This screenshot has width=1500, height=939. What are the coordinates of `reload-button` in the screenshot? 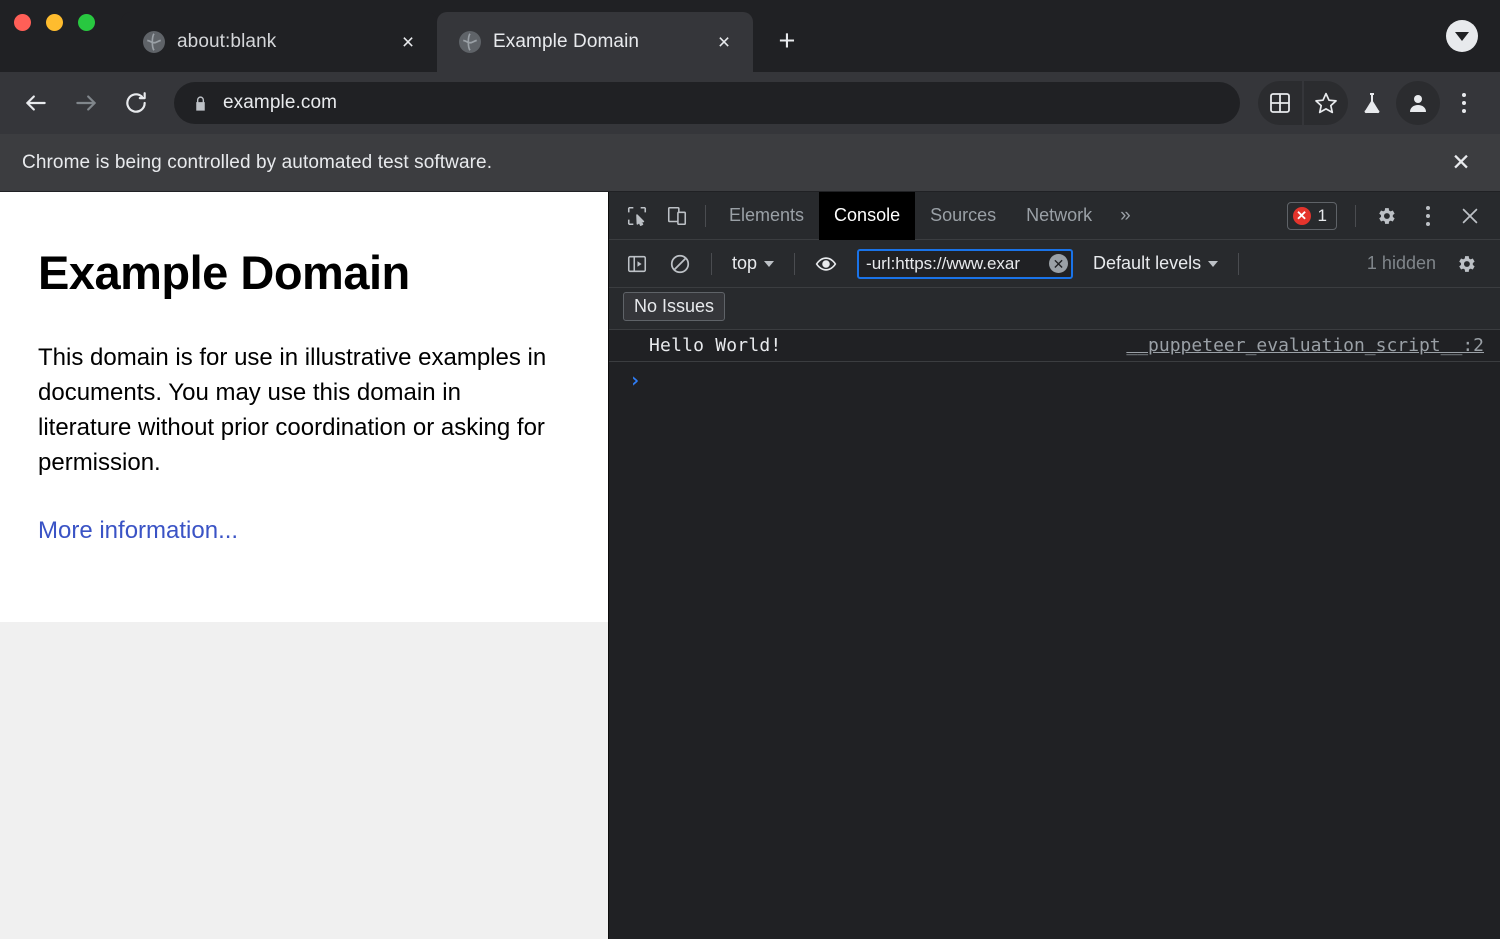 It's located at (136, 103).